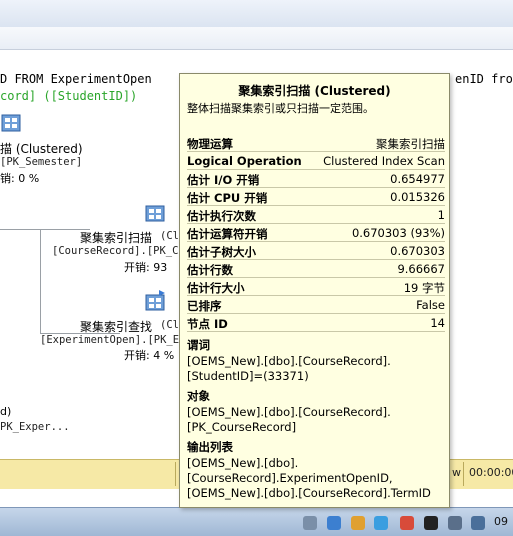  Describe the element at coordinates (501, 521) in the screenshot. I see `taskbar-clock: 09` at that location.